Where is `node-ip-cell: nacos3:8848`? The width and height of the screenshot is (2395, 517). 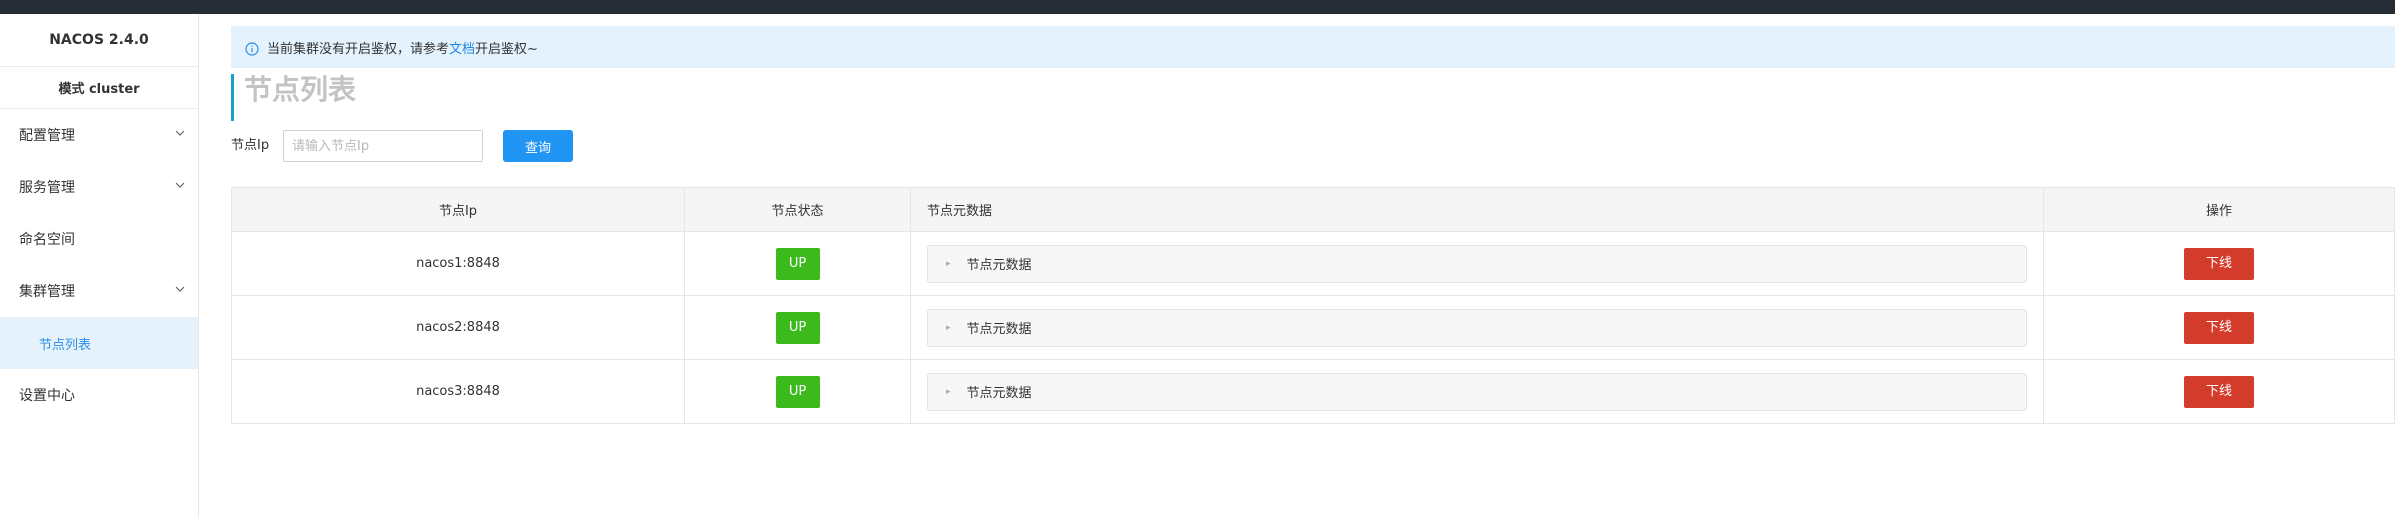
node-ip-cell: nacos3:8848 is located at coordinates (458, 391).